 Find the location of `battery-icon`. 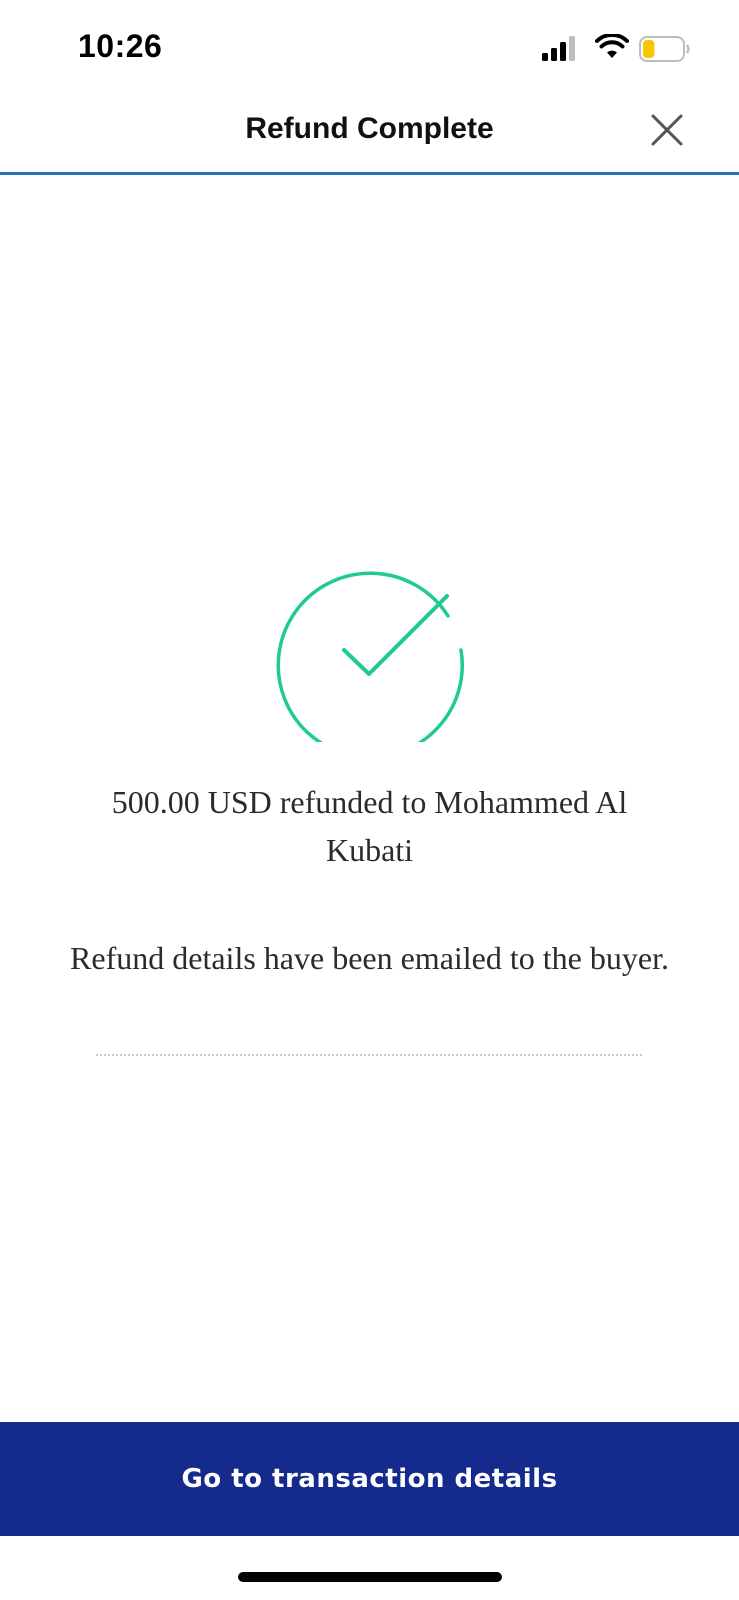

battery-icon is located at coordinates (664, 49).